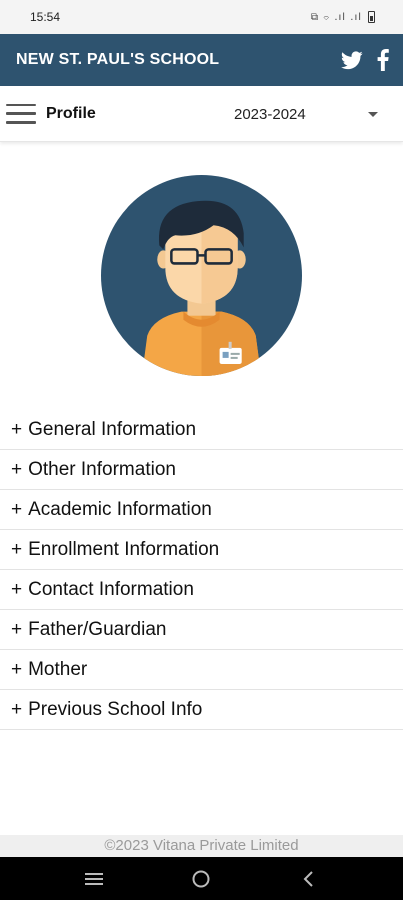  I want to click on section-label: Mother, so click(58, 669).